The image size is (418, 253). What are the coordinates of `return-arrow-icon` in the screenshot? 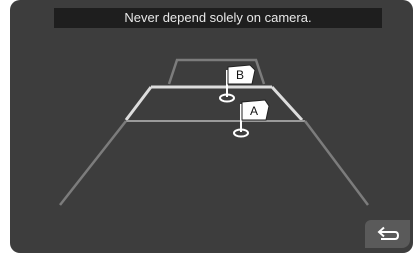 It's located at (388, 233).